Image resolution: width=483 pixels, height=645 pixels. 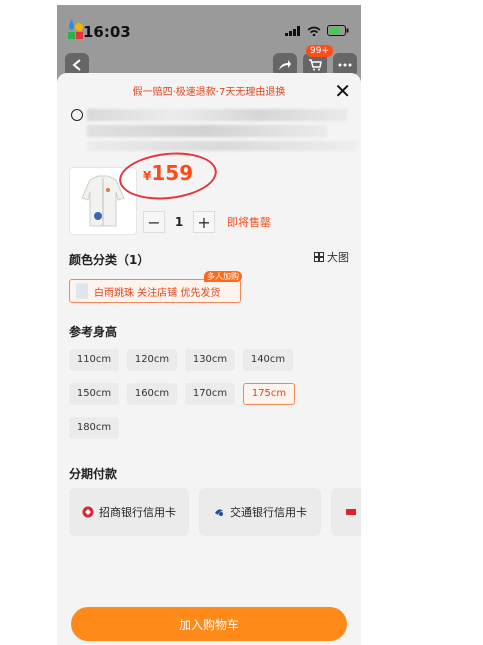 What do you see at coordinates (82, 291) in the screenshot?
I see `color-option-thumbnail` at bounding box center [82, 291].